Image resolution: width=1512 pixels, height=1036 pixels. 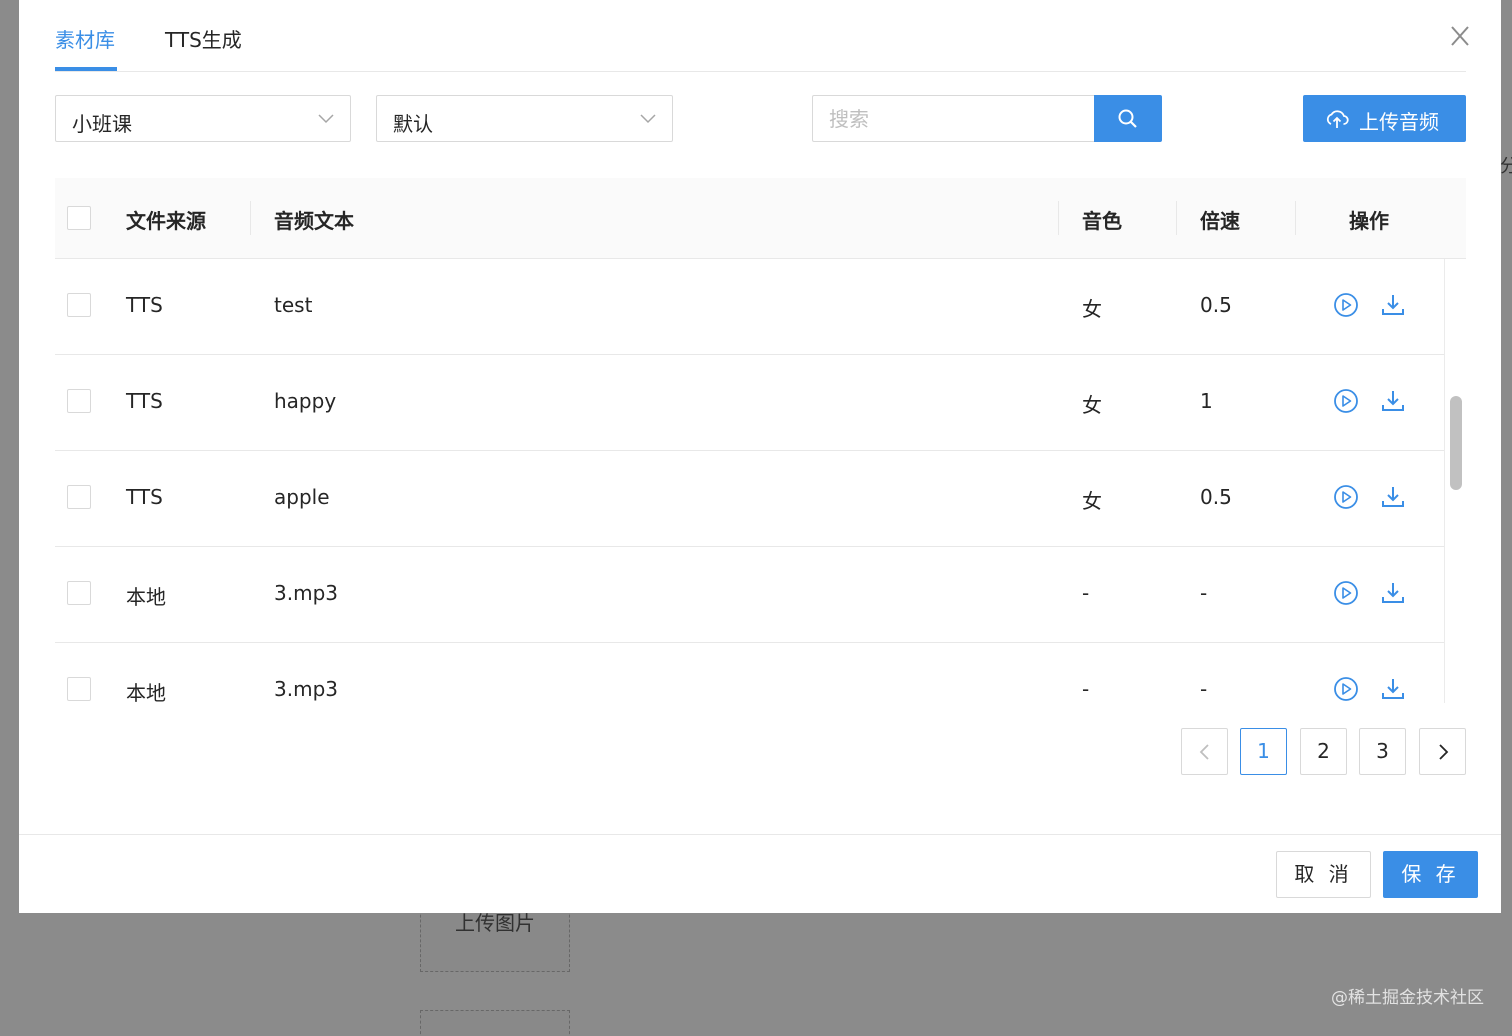 I want to click on category-select-value: 小班课, so click(x=102, y=124).